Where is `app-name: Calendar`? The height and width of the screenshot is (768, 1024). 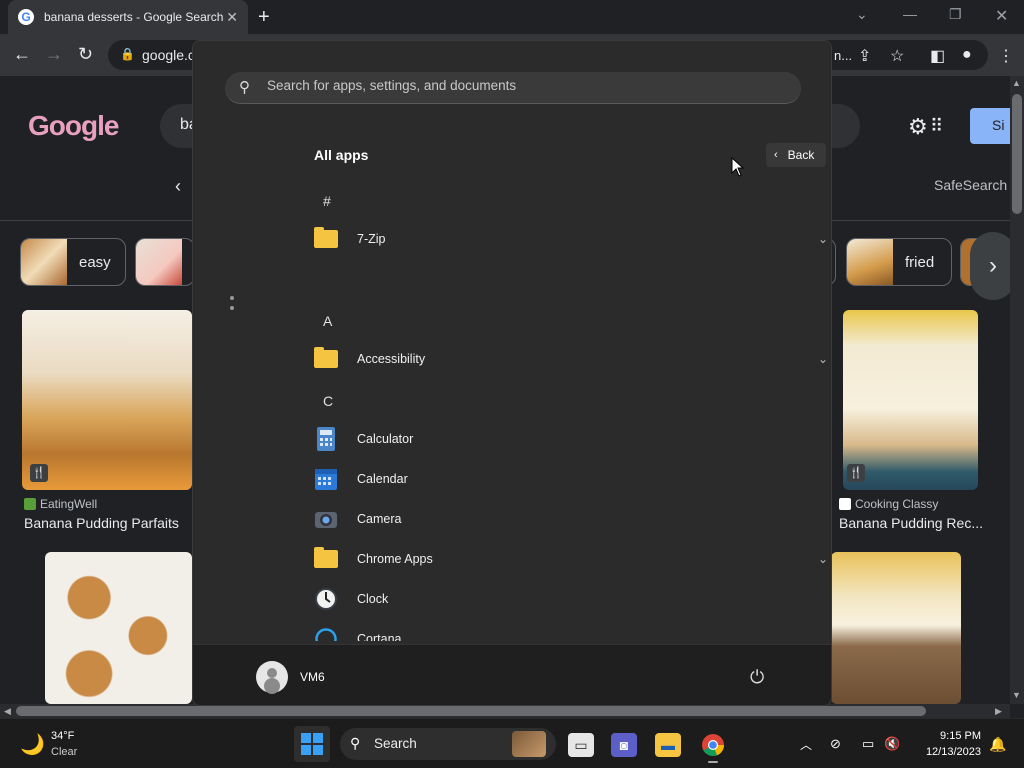
app-name: Calendar is located at coordinates (382, 479).